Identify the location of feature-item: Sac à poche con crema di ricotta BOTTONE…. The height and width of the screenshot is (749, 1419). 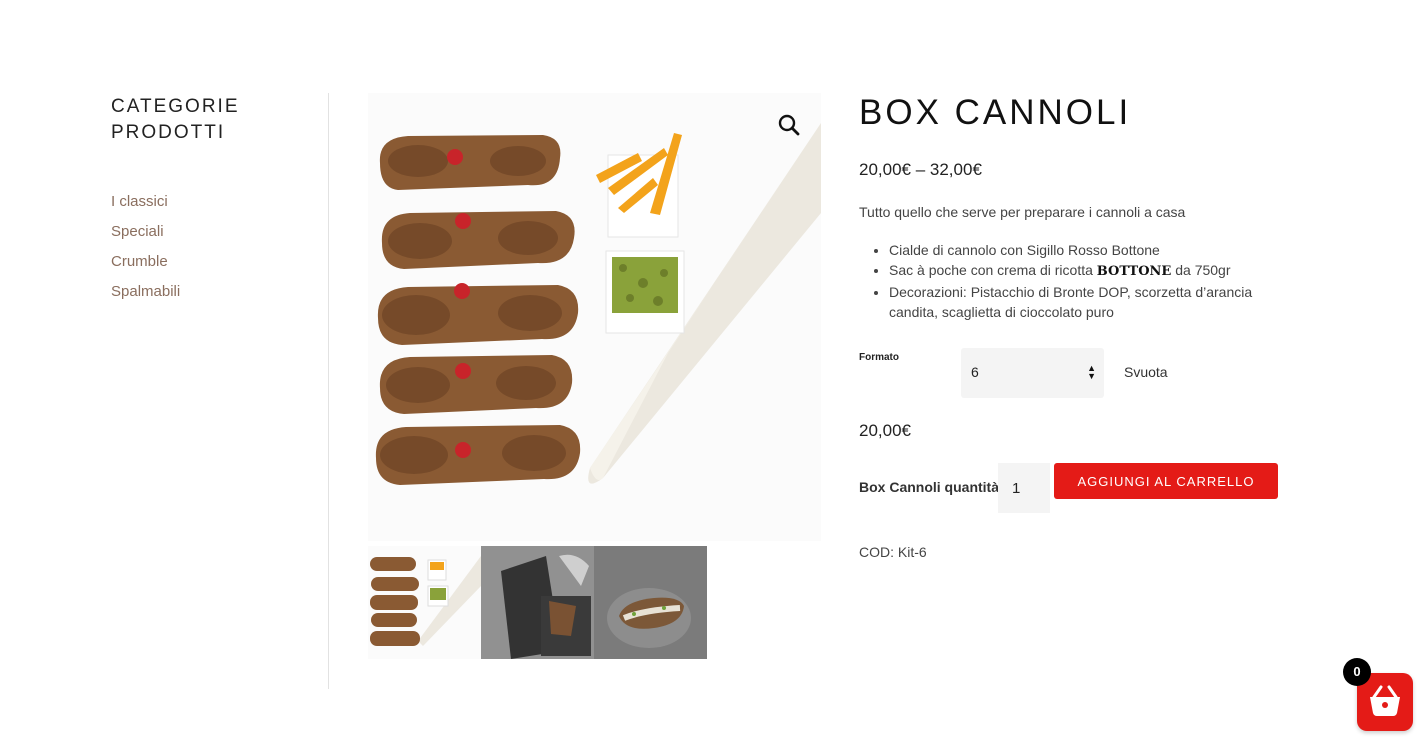
(1089, 271).